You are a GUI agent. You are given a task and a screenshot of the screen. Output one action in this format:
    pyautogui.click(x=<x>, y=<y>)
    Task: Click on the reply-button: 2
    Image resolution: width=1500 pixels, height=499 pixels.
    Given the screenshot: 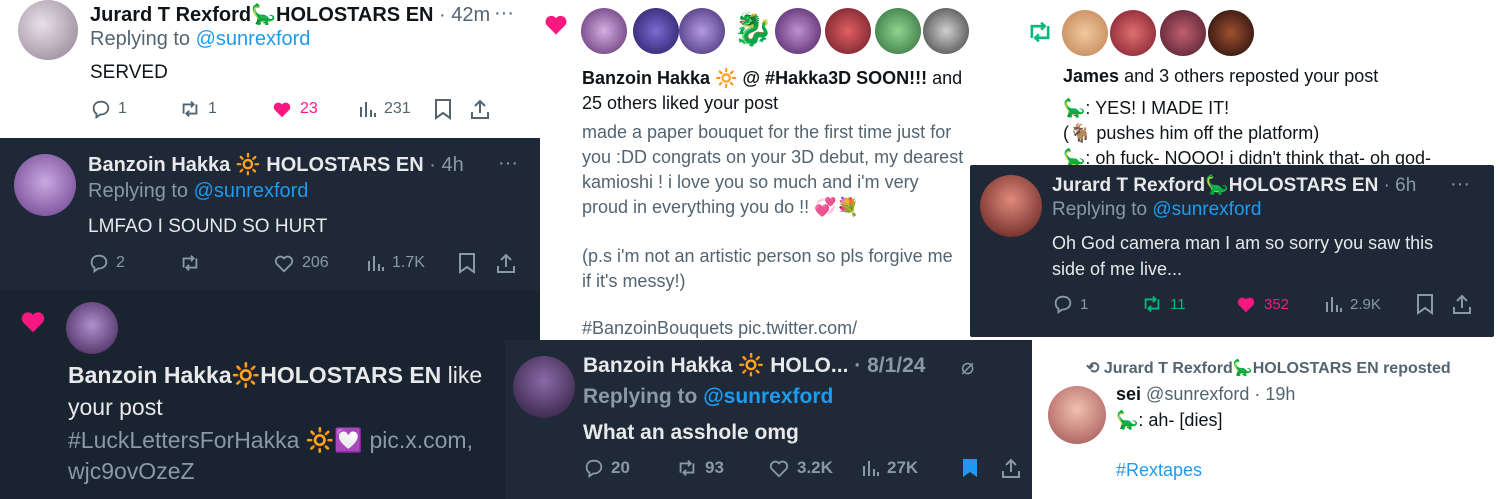 What is the action you would take?
    pyautogui.click(x=133, y=263)
    